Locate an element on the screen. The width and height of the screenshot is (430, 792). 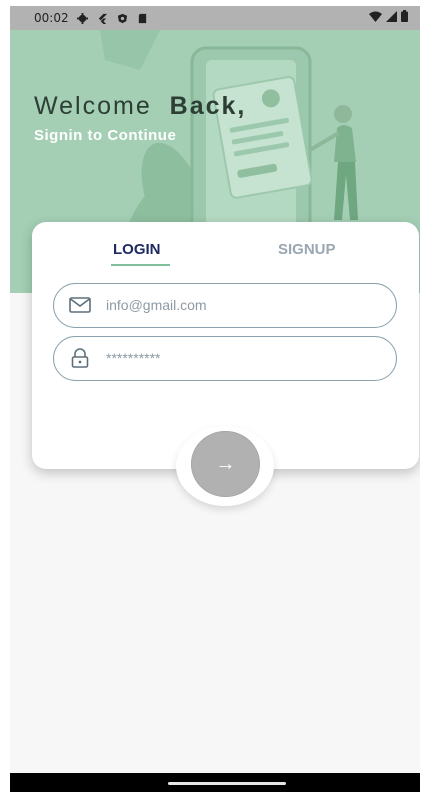
signal-icon is located at coordinates (391, 16).